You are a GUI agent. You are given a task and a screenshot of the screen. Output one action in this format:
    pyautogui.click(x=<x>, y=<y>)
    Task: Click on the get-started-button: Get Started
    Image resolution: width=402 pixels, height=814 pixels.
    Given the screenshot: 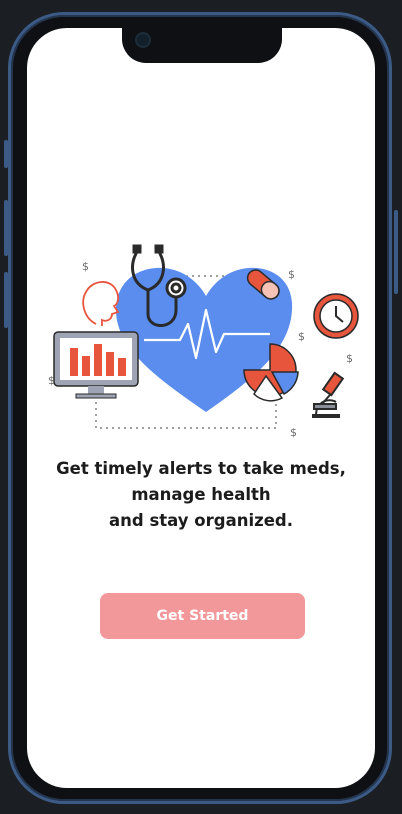 What is the action you would take?
    pyautogui.click(x=202, y=616)
    